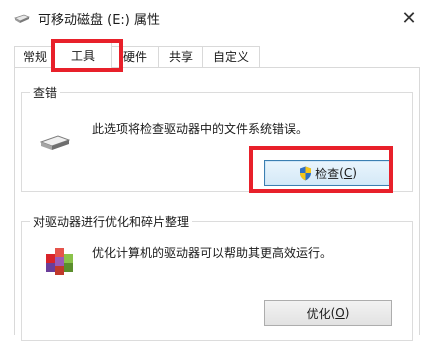  Describe the element at coordinates (99, 20) in the screenshot. I see `window-title: 可移动磁盘 (E:) 属性` at that location.